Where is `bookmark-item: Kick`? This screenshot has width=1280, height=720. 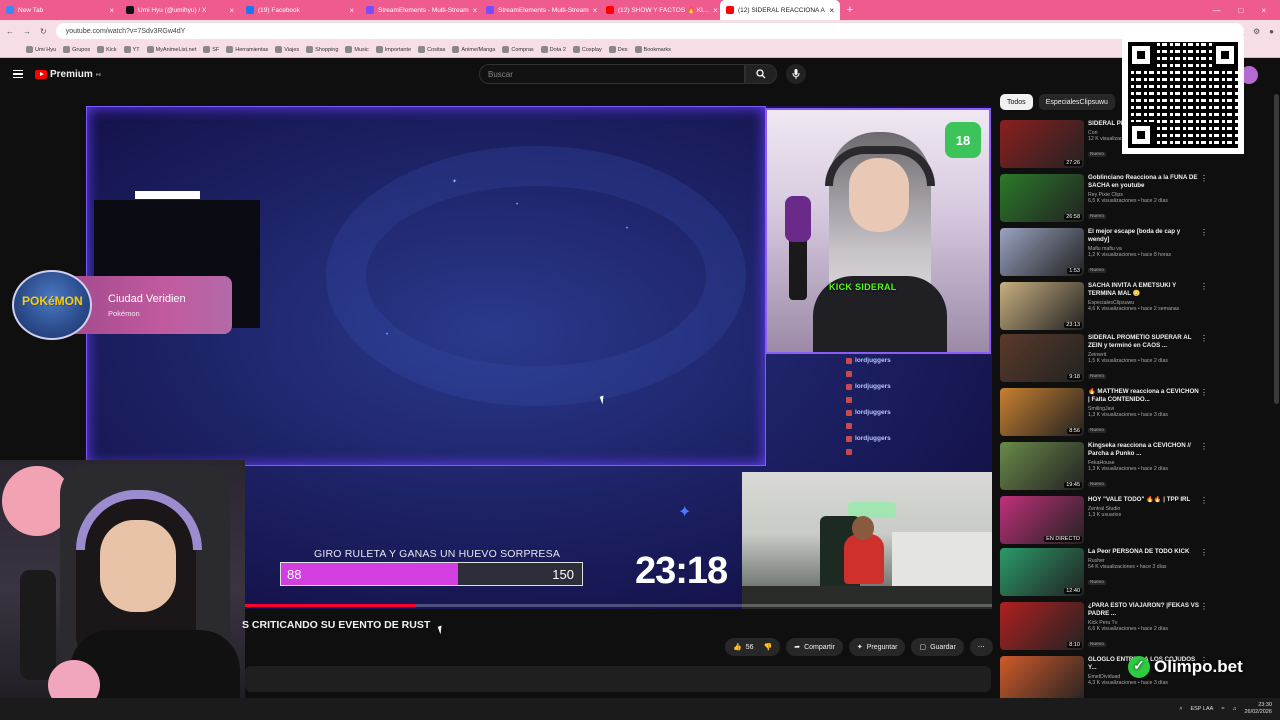
bookmark-item: Kick is located at coordinates (107, 49).